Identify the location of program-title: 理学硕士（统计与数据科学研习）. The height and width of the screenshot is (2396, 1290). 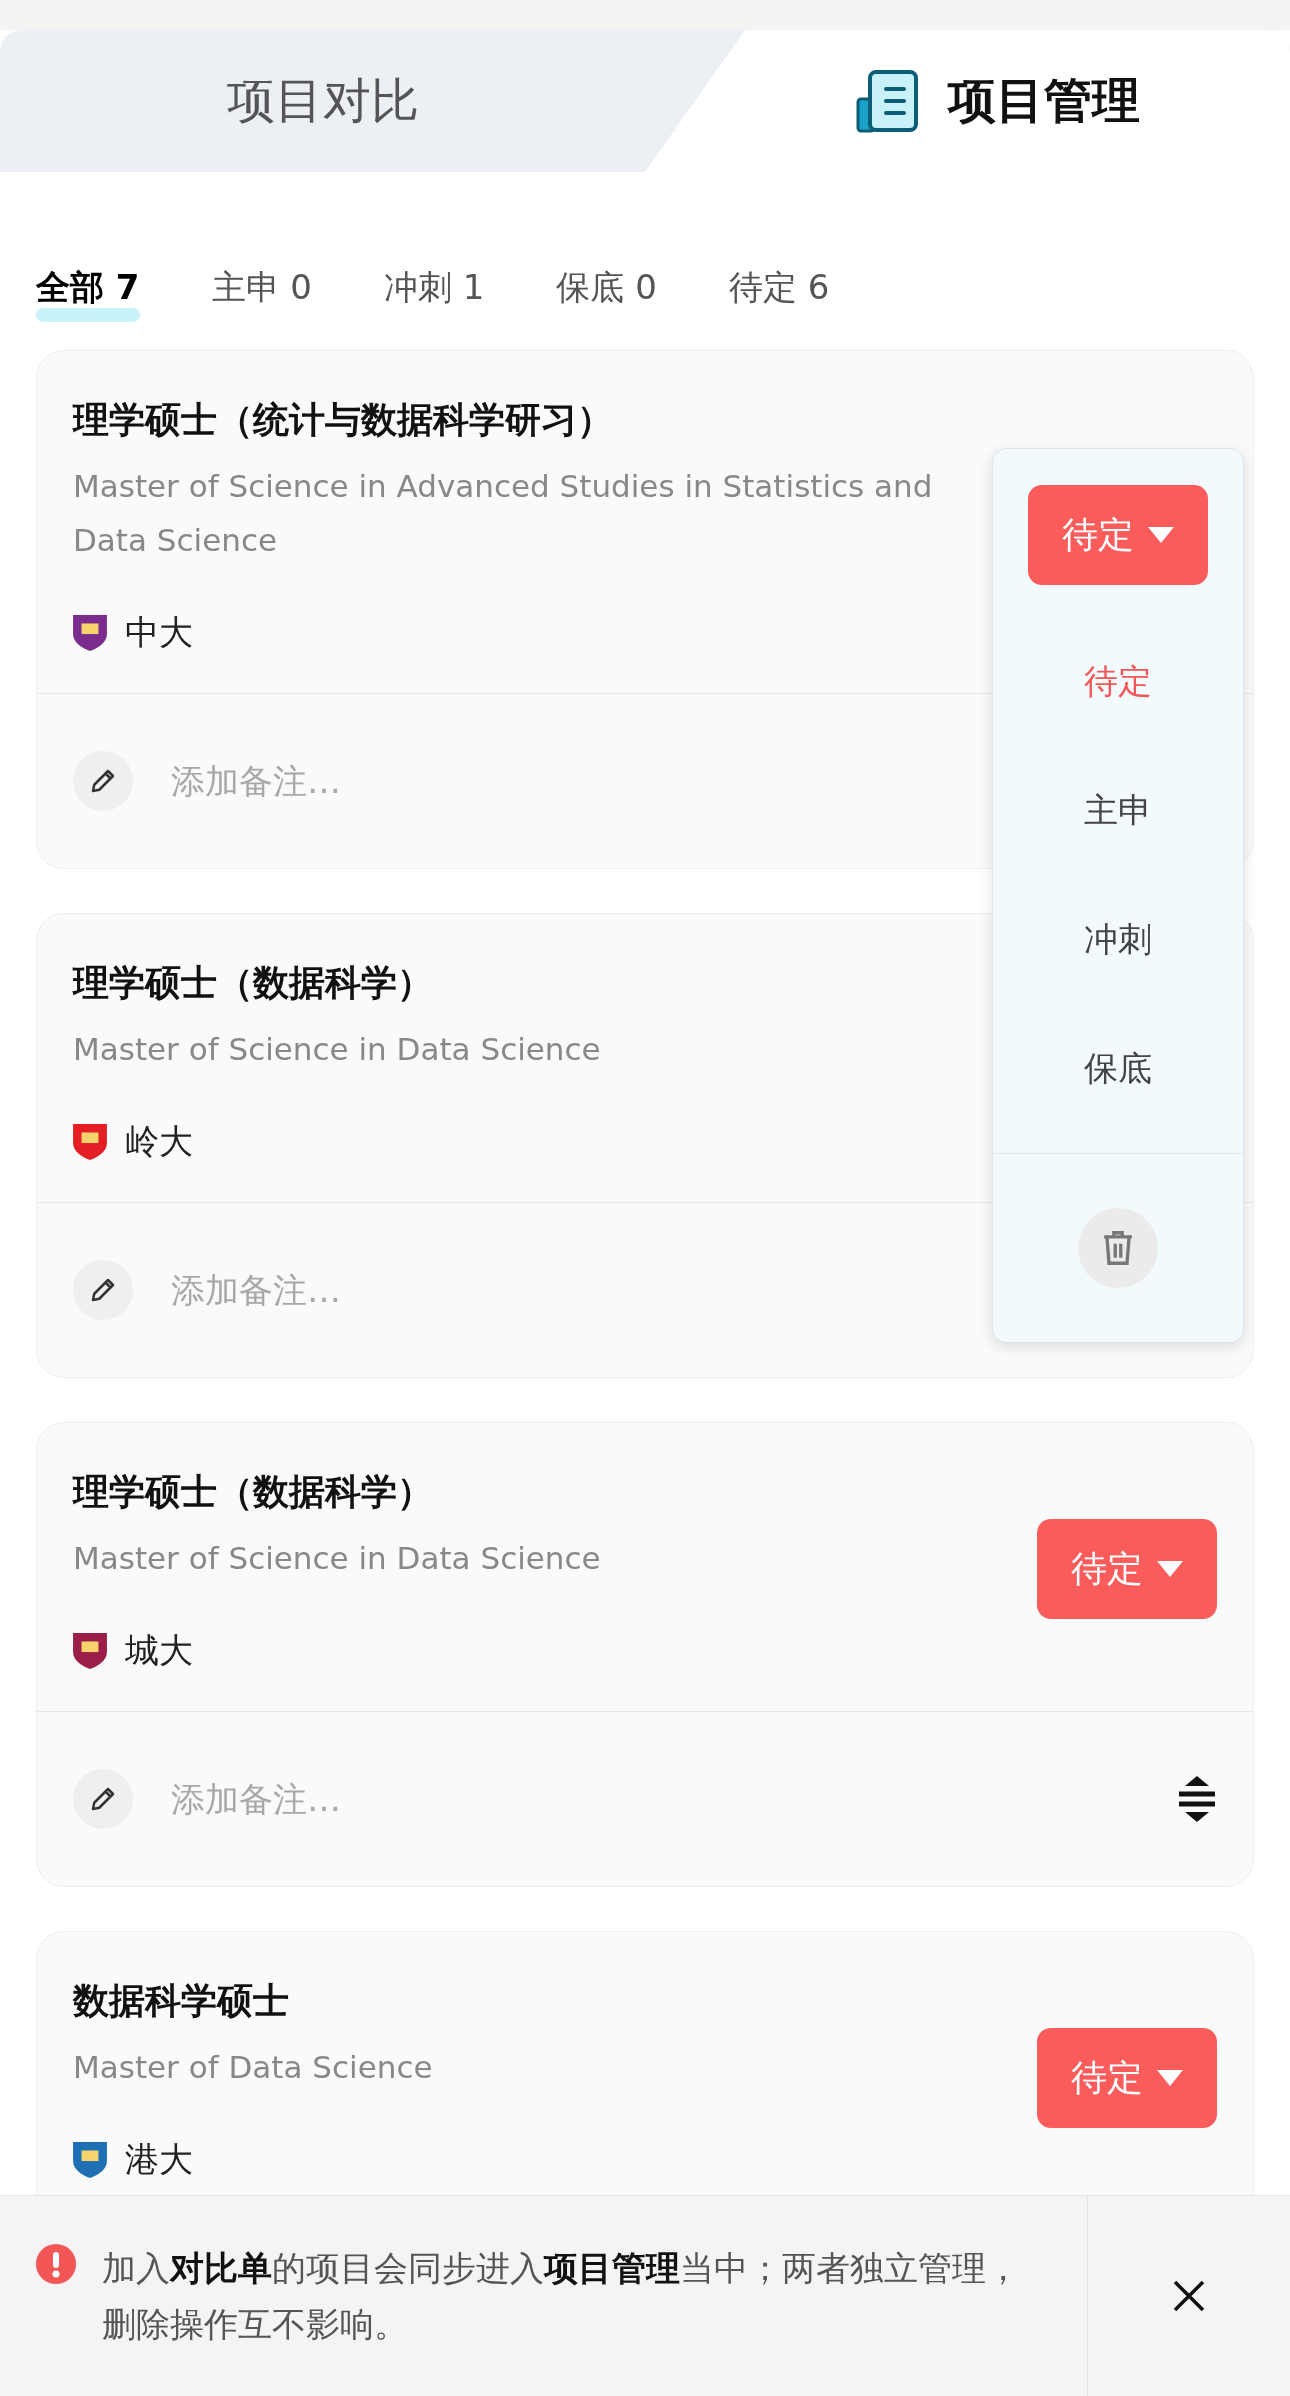
(343, 420).